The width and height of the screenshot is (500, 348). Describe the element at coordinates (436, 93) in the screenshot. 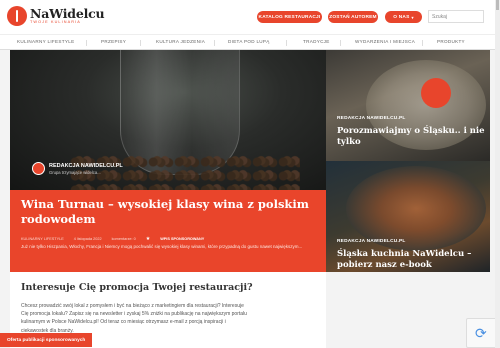

I see `photo-icon` at that location.